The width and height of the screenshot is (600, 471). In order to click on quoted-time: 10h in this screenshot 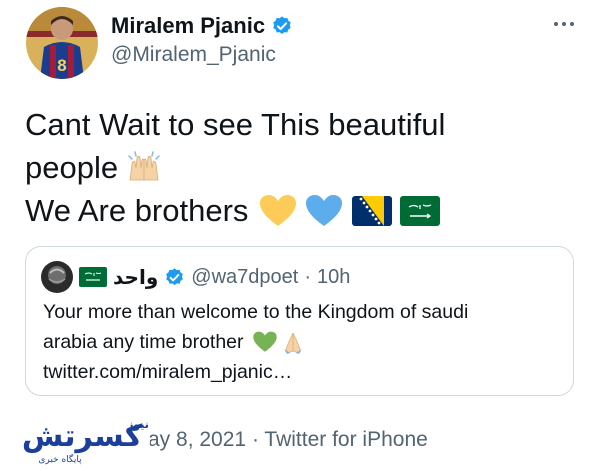, I will do `click(333, 277)`.